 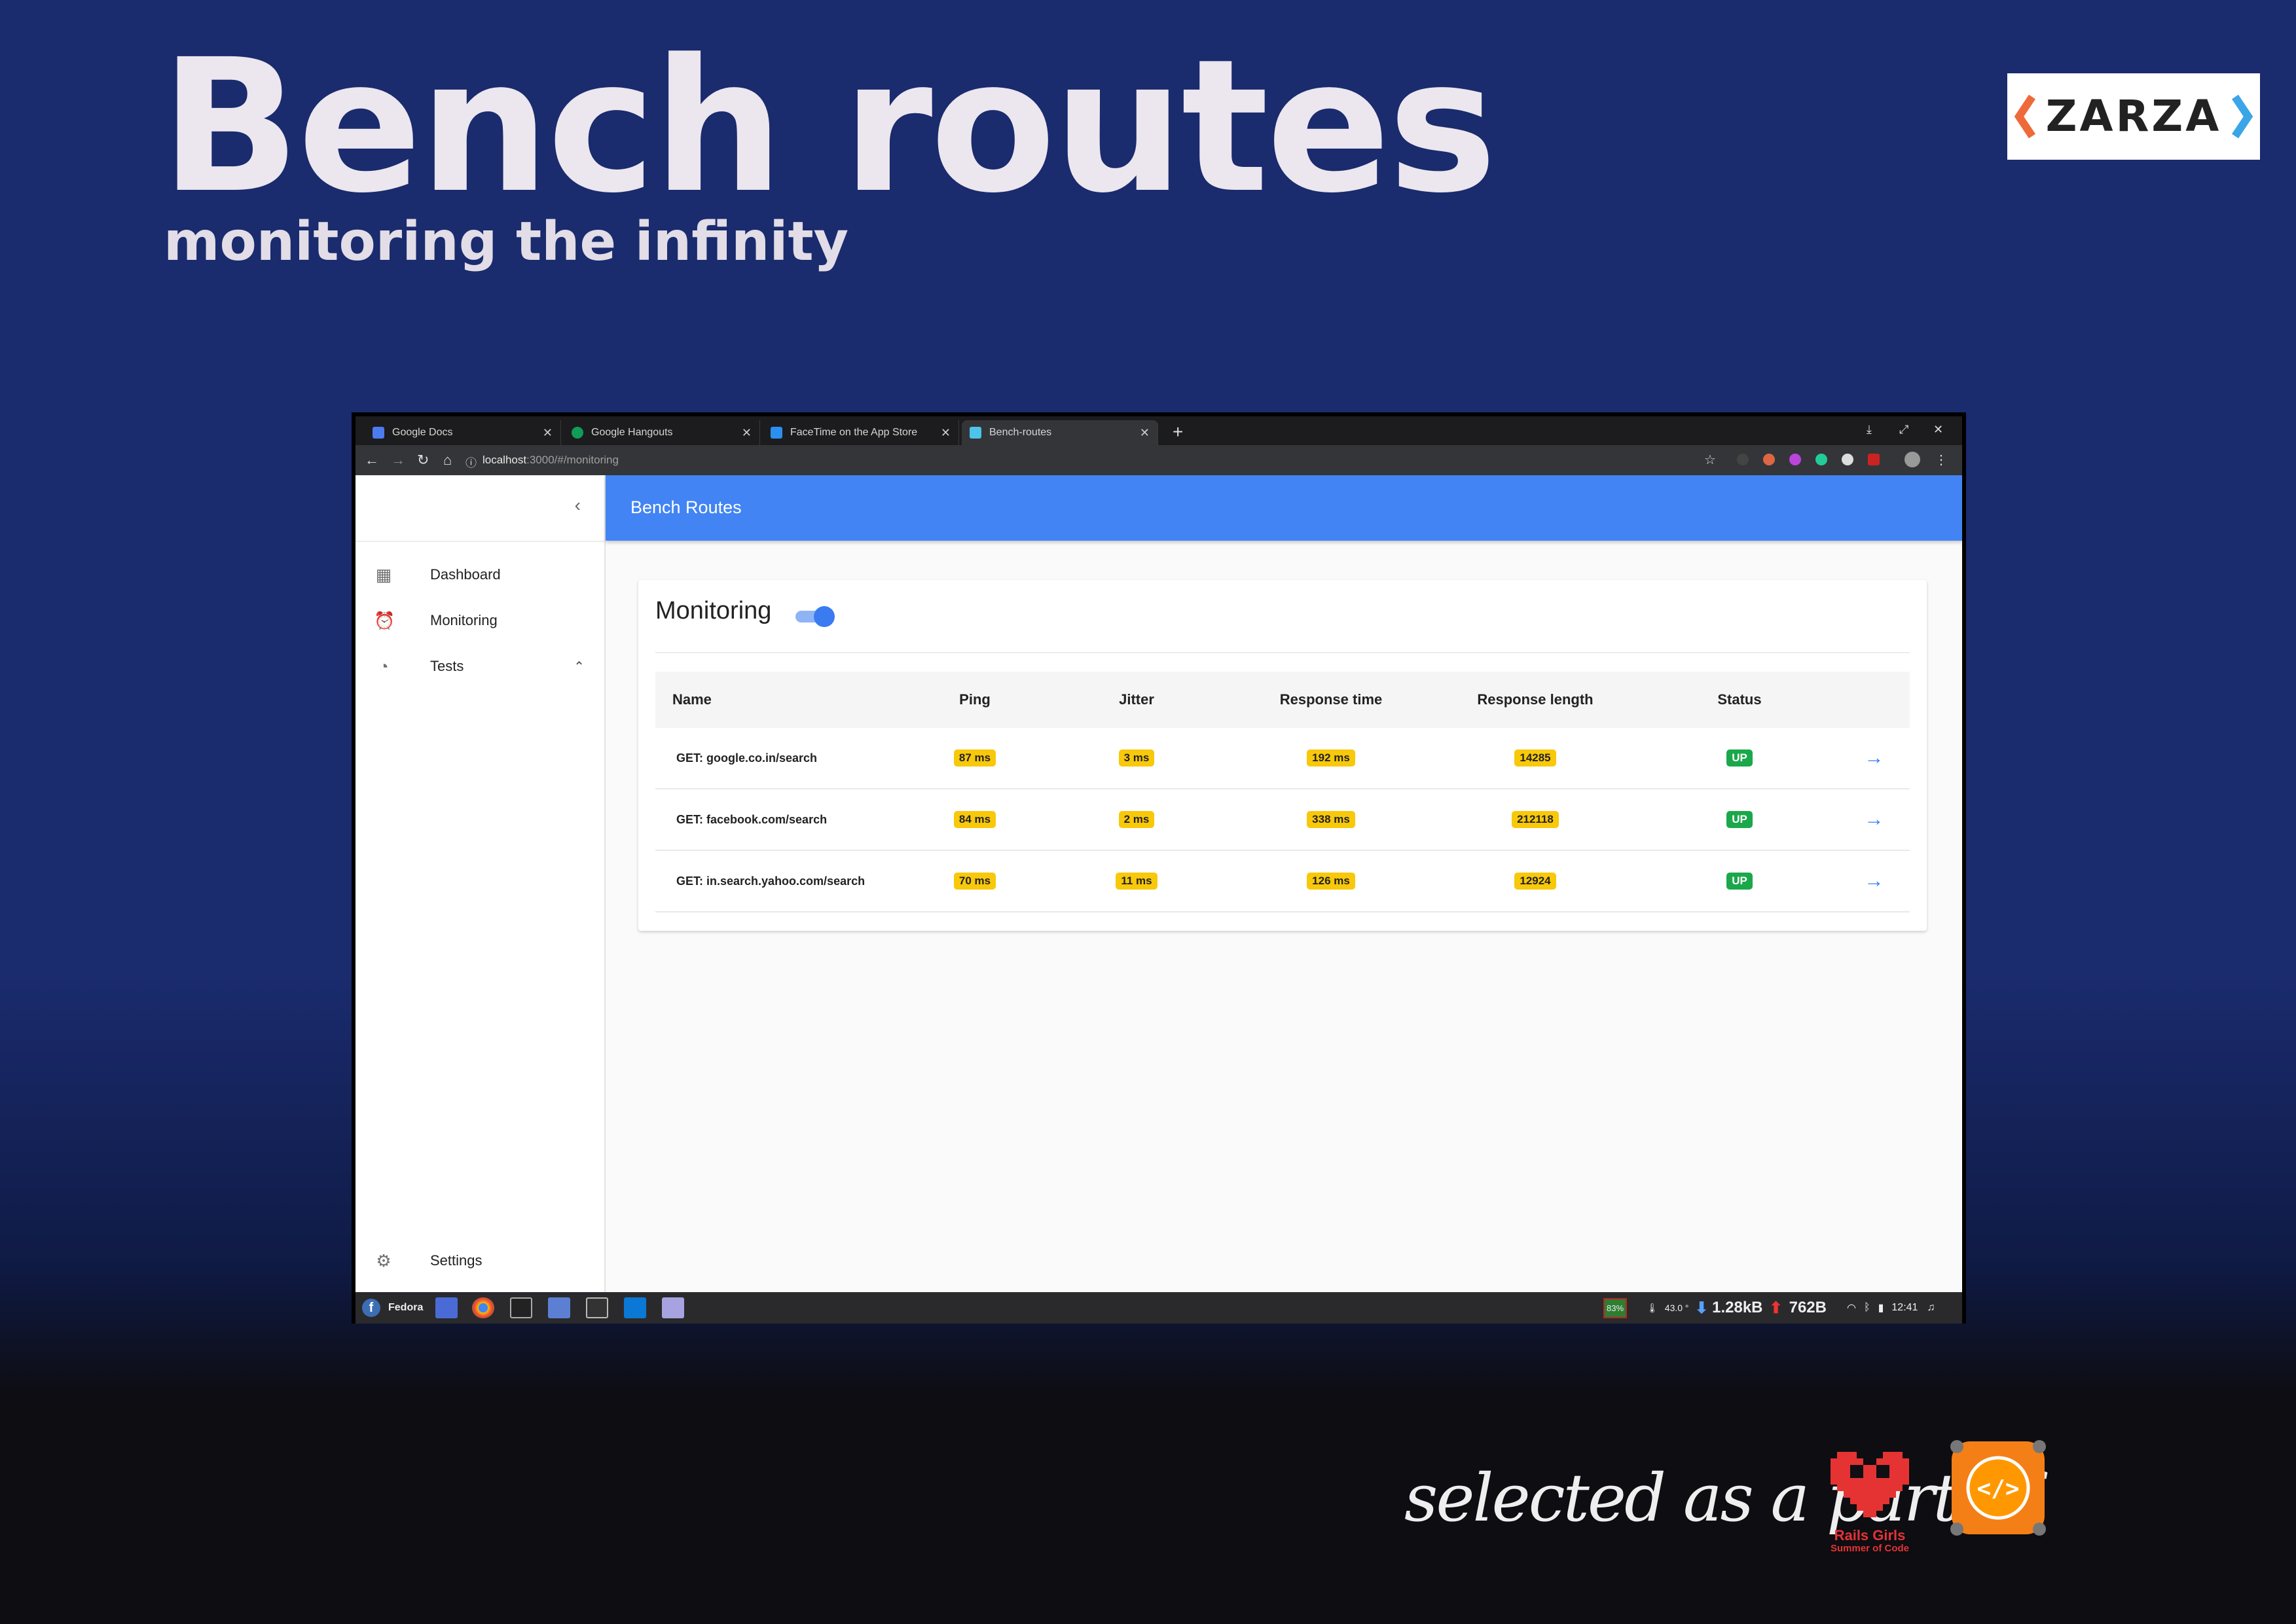 What do you see at coordinates (1136, 758) in the screenshot?
I see `jitter-chip: 3 ms` at bounding box center [1136, 758].